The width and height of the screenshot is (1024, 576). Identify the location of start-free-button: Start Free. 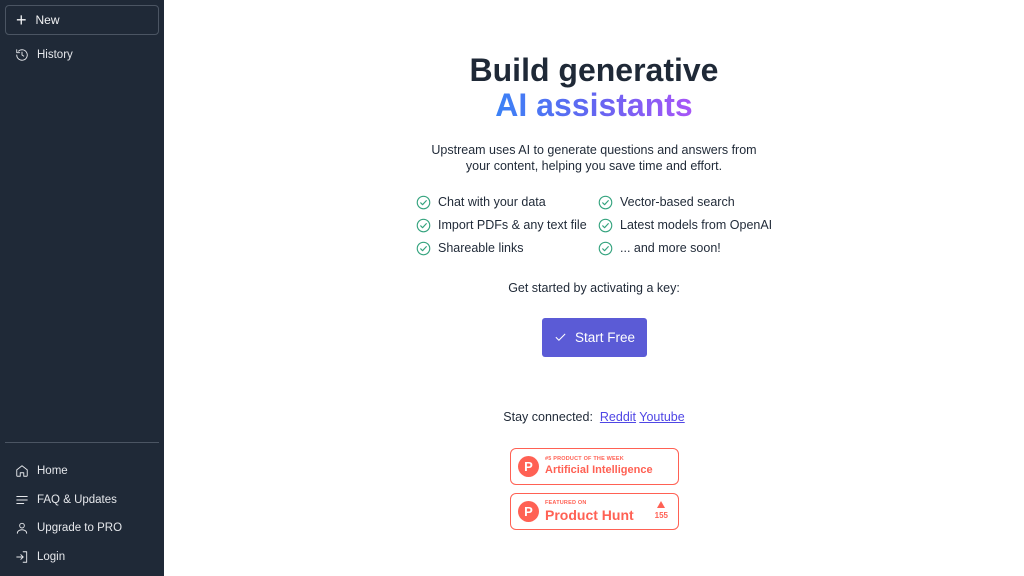
(594, 337).